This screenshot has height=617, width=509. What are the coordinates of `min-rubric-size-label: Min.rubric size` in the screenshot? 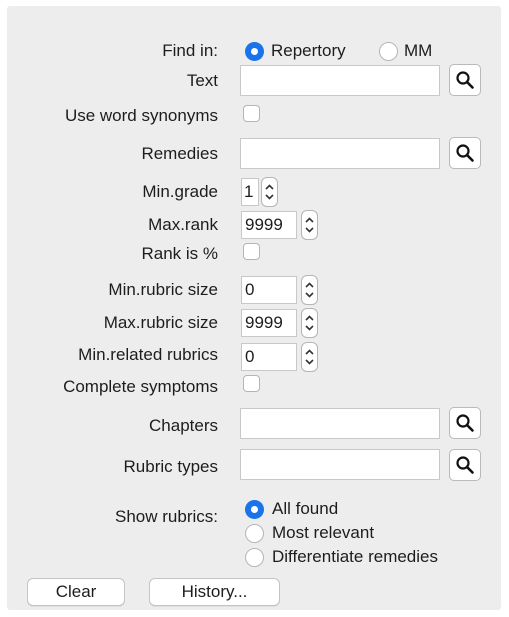 It's located at (163, 289).